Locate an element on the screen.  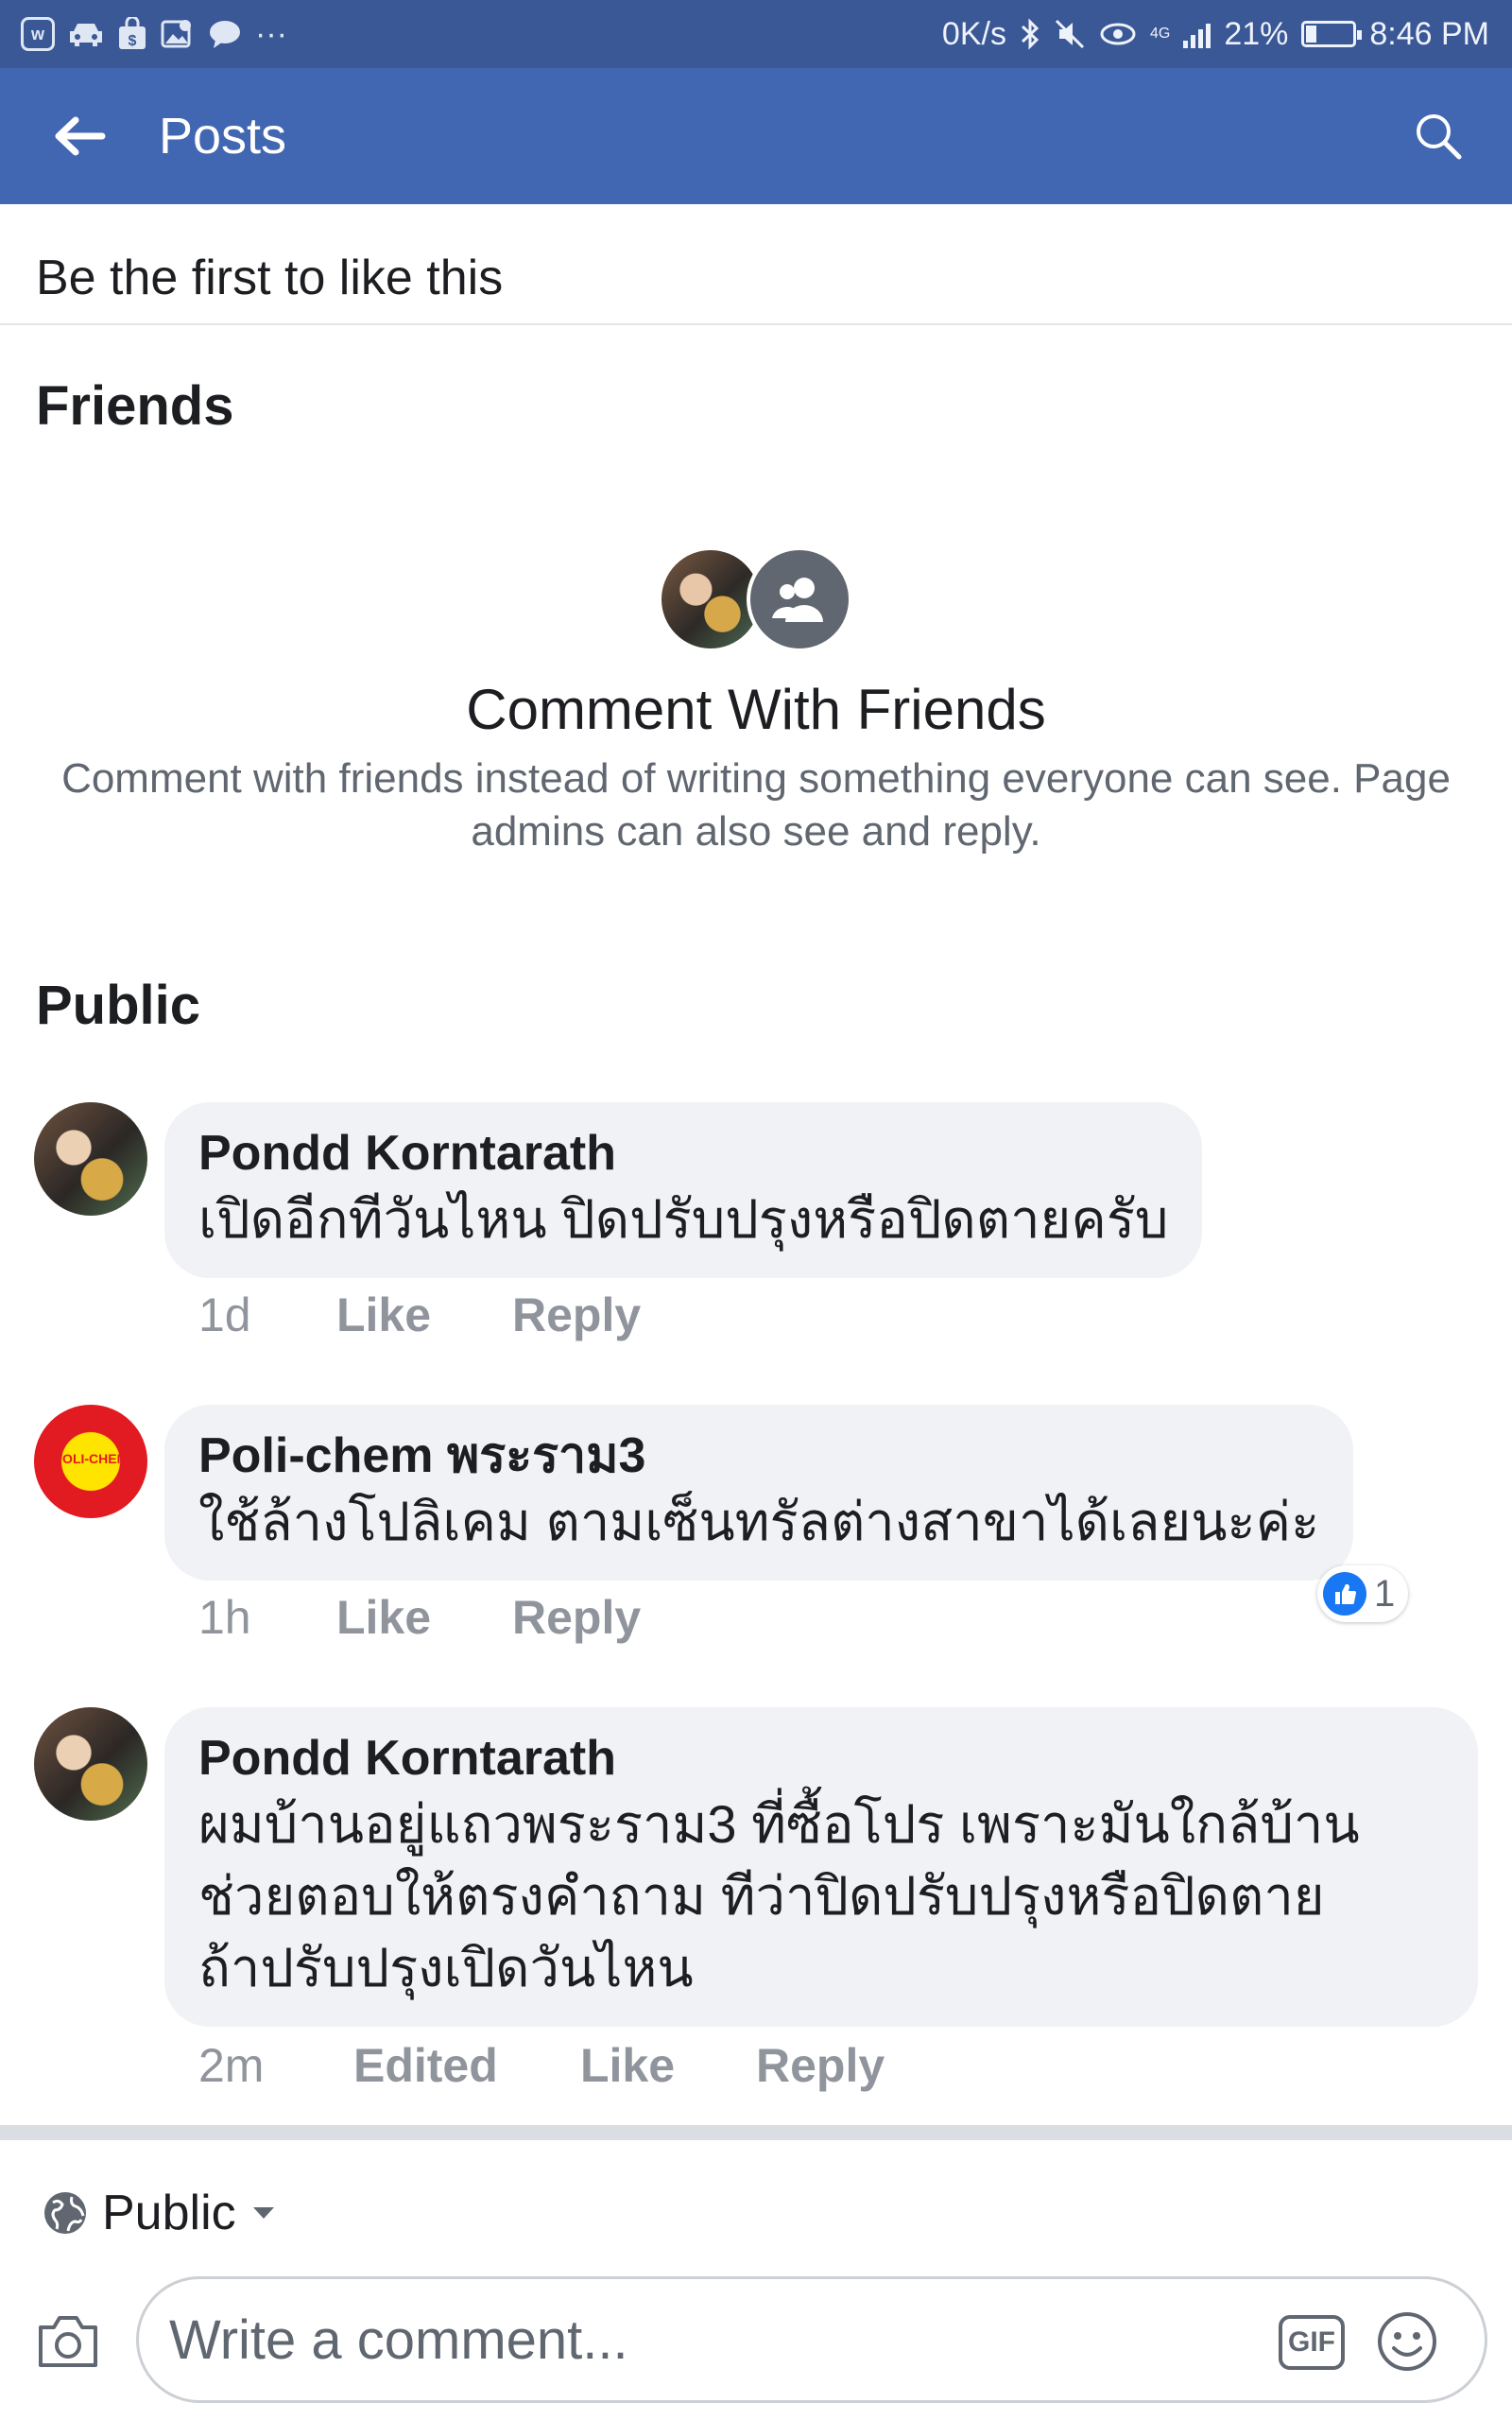
chat-bubble-icon is located at coordinates (225, 34).